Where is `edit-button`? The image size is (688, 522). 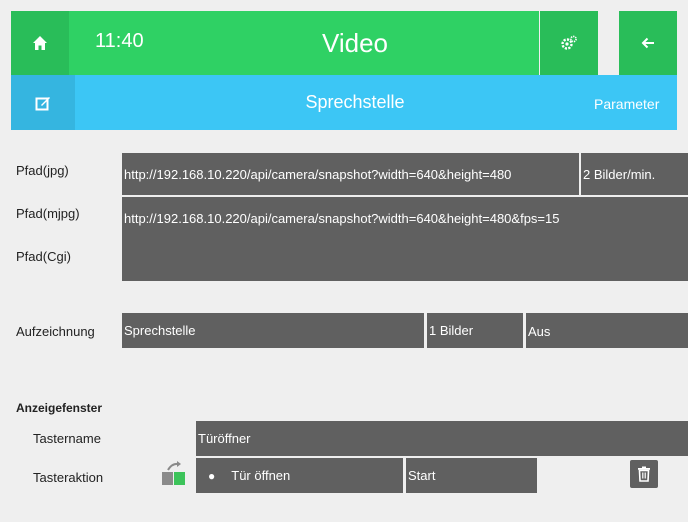
edit-button is located at coordinates (43, 102).